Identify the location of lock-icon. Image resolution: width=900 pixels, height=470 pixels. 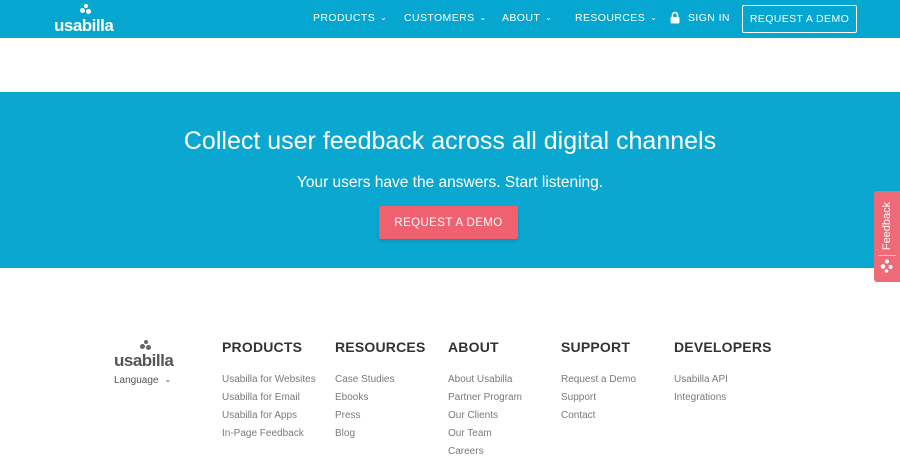
(675, 17).